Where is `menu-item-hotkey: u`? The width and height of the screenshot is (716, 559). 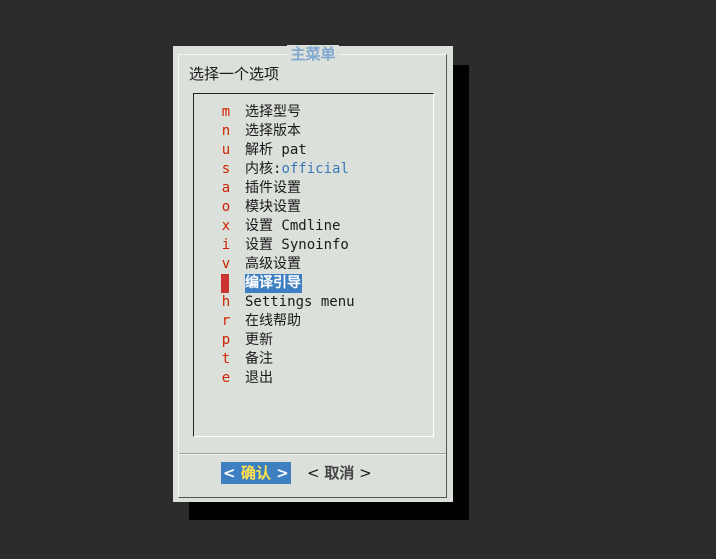 menu-item-hotkey: u is located at coordinates (226, 150).